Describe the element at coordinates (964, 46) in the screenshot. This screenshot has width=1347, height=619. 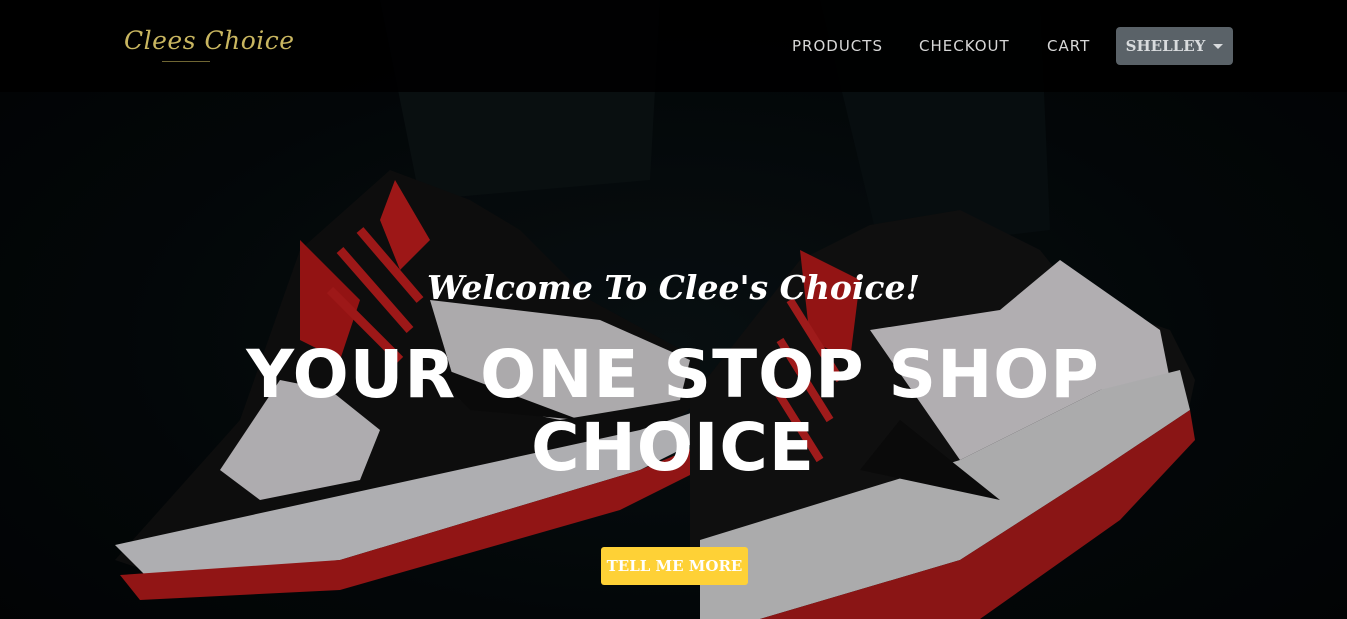
I see `nav-link-checkout: CHECKOUT` at that location.